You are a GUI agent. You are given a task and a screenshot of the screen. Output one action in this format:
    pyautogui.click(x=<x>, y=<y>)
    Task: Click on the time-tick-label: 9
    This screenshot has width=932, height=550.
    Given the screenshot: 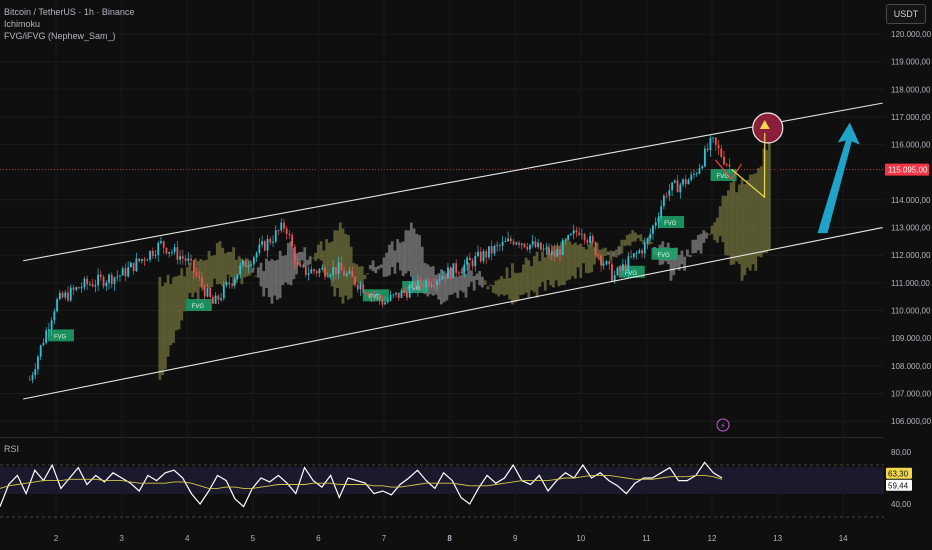 What is the action you would take?
    pyautogui.click(x=515, y=538)
    